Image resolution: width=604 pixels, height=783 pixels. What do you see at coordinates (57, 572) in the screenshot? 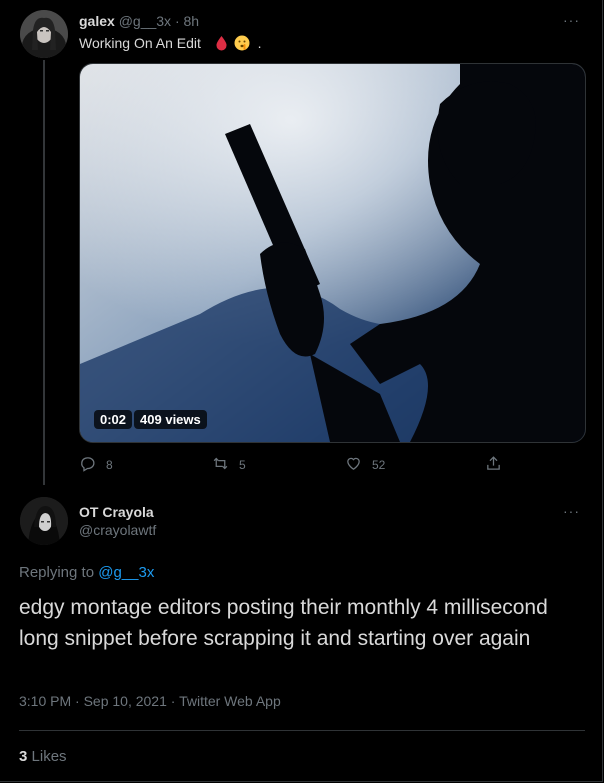
I see `replying-prefix: Replying to` at bounding box center [57, 572].